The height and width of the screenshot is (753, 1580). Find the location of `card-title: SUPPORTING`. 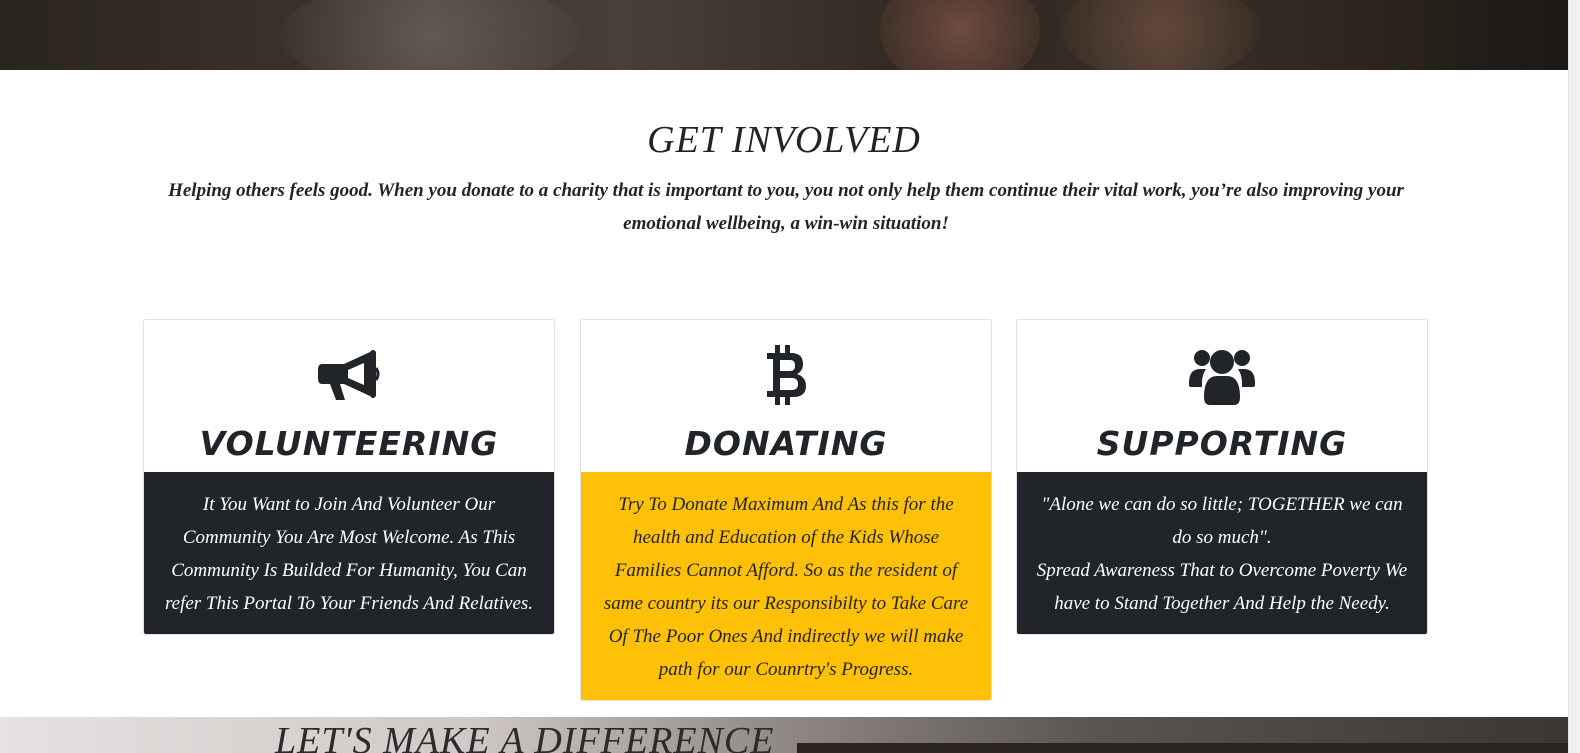

card-title: SUPPORTING is located at coordinates (1222, 443).